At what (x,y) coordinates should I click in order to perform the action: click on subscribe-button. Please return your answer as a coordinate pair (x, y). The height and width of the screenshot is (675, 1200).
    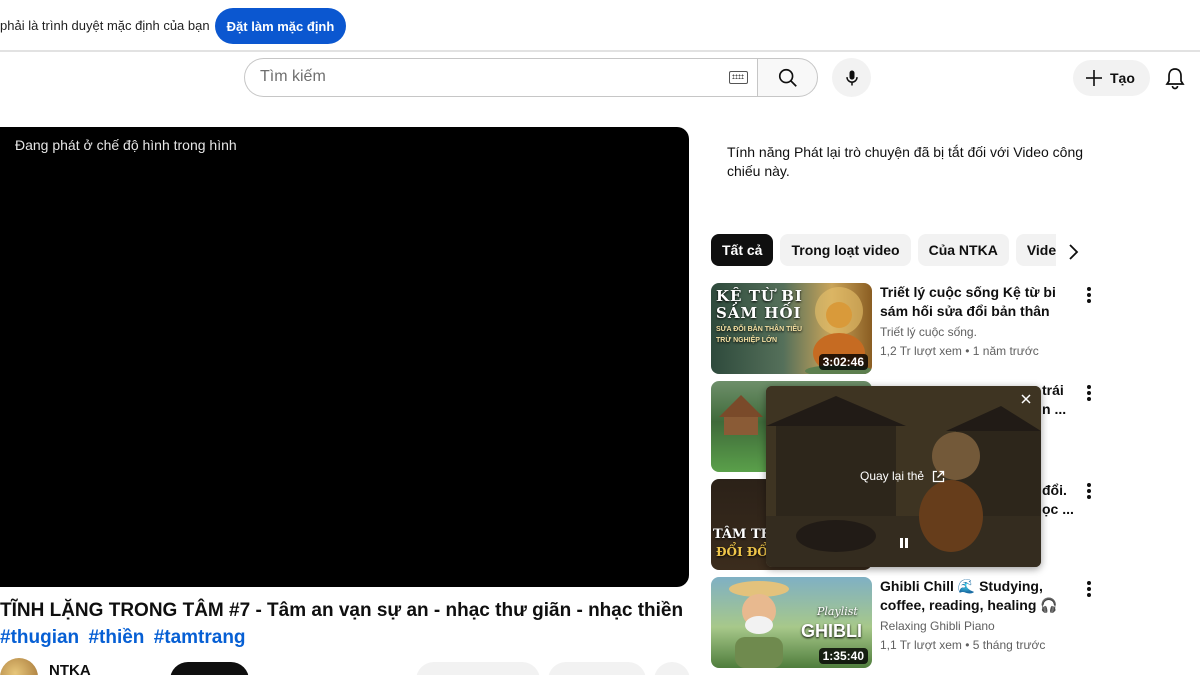
    Looking at the image, I should click on (209, 668).